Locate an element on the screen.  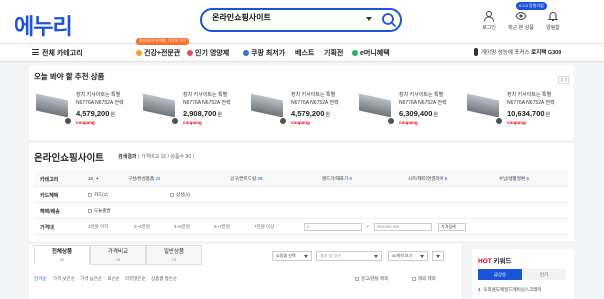
enuri-logo: 에누리 is located at coordinates (43, 25).